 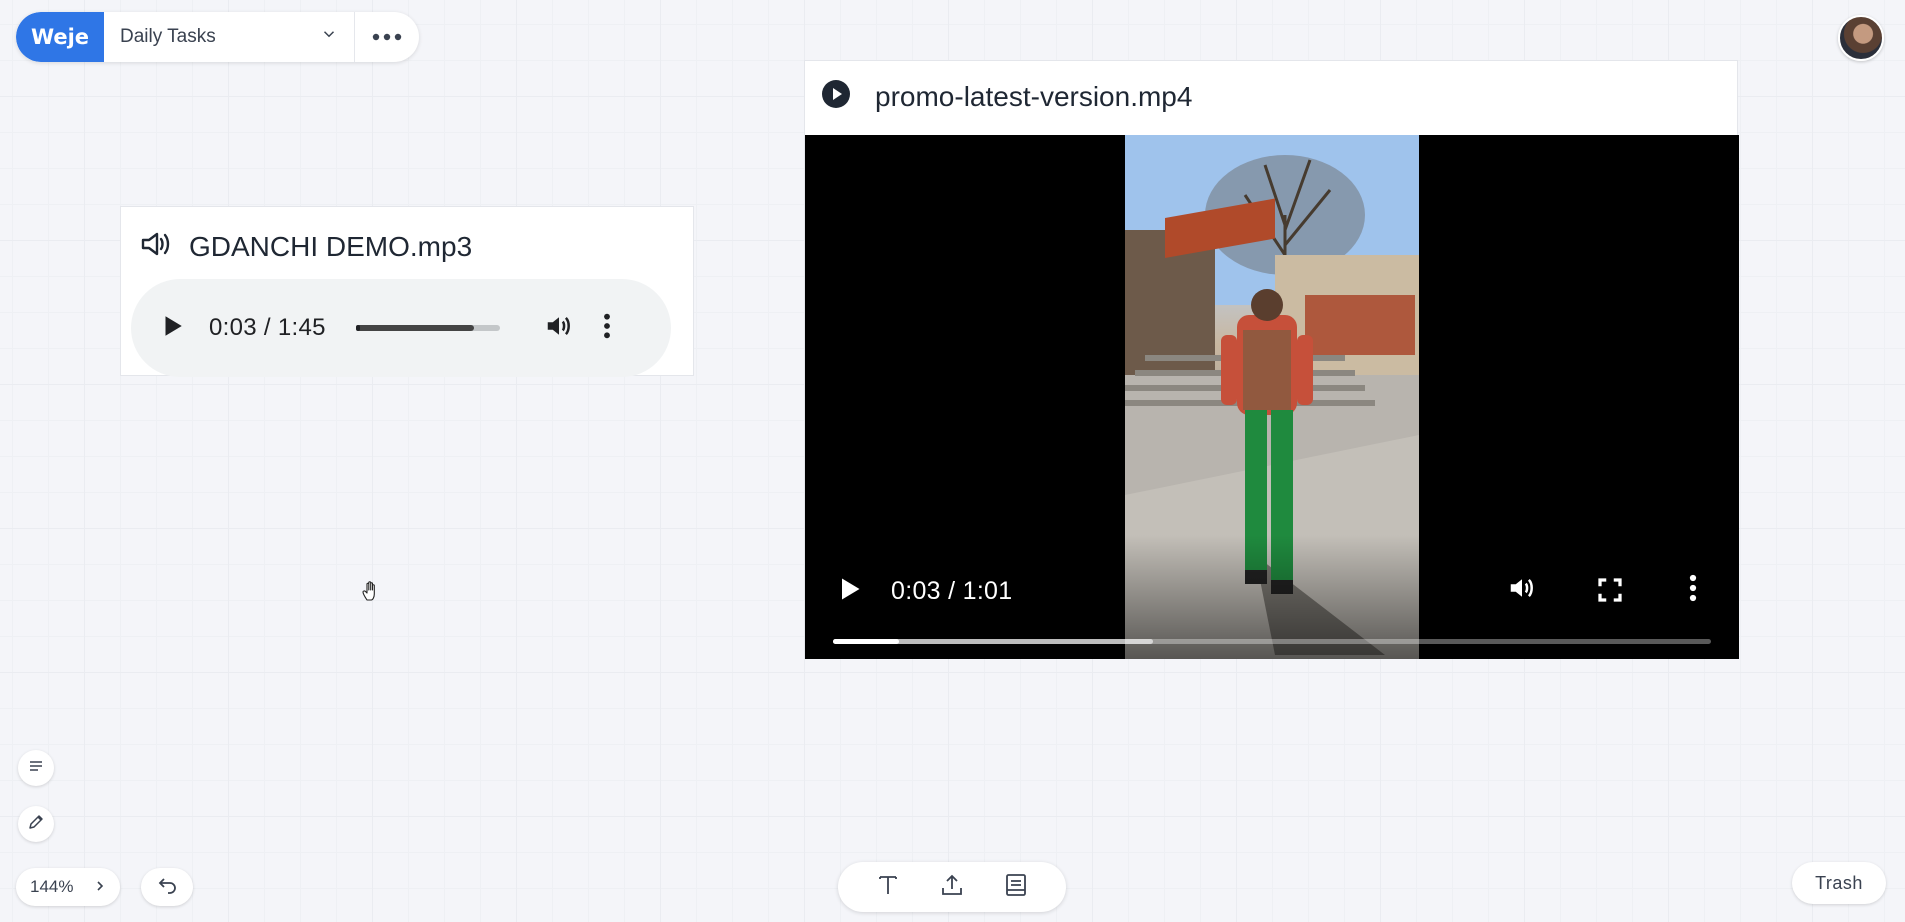 What do you see at coordinates (100, 887) in the screenshot?
I see `chevron-right-icon` at bounding box center [100, 887].